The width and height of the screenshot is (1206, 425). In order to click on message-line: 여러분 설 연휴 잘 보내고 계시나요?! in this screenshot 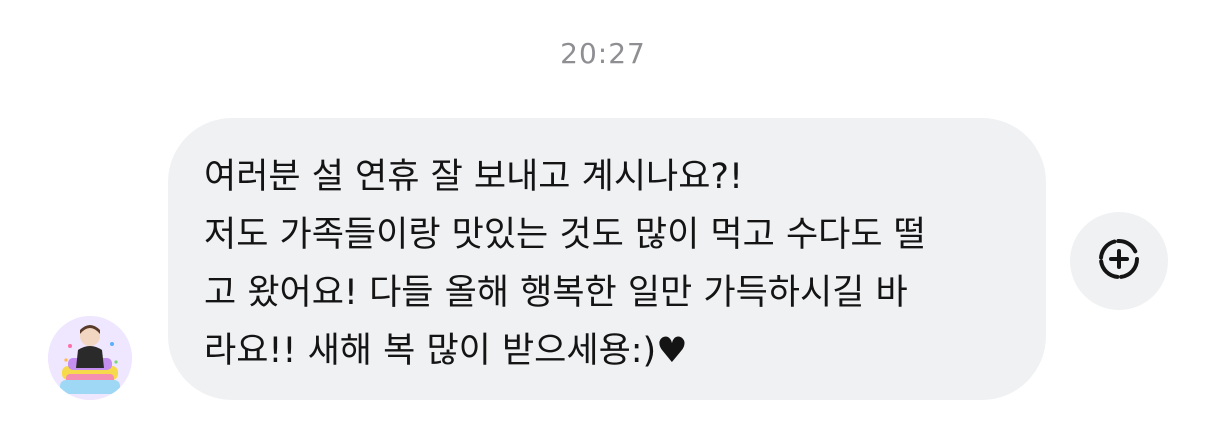, I will do `click(474, 177)`.